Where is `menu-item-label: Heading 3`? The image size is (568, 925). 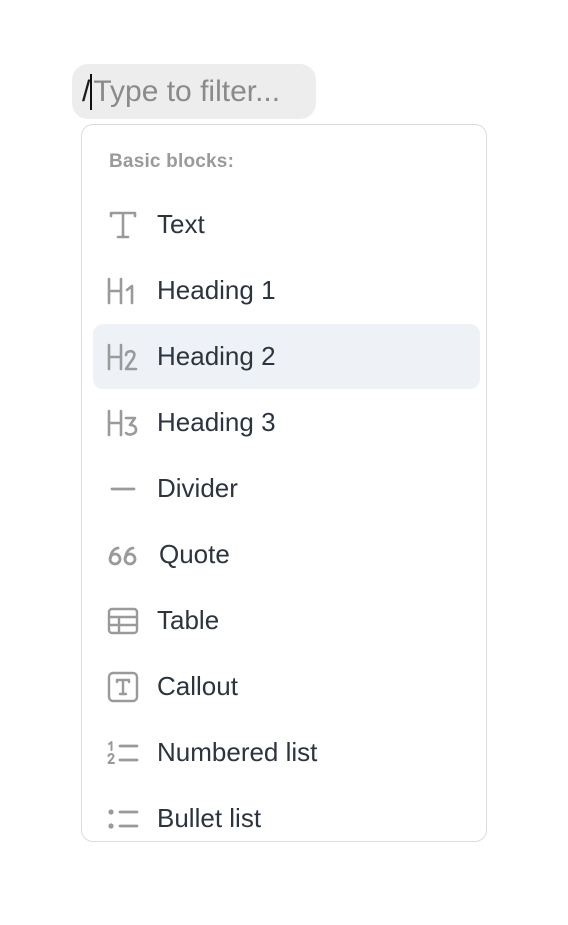 menu-item-label: Heading 3 is located at coordinates (216, 422).